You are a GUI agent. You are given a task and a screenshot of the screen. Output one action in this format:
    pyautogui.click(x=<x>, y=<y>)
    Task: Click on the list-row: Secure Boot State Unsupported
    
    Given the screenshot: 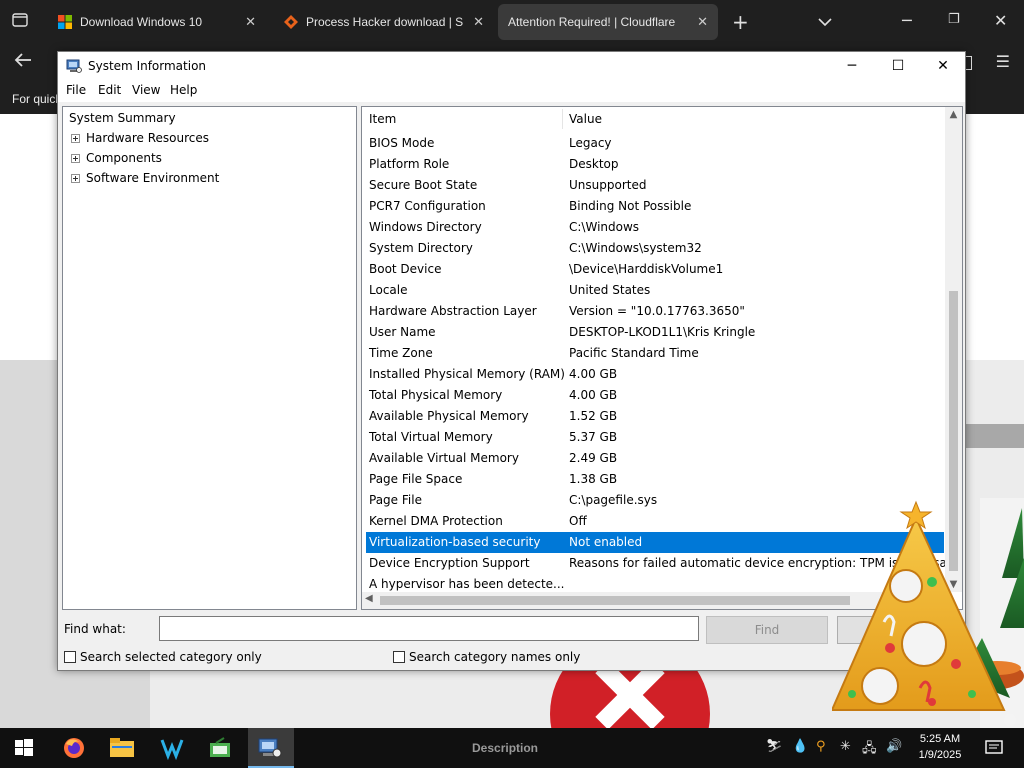 What is the action you would take?
    pyautogui.click(x=655, y=185)
    